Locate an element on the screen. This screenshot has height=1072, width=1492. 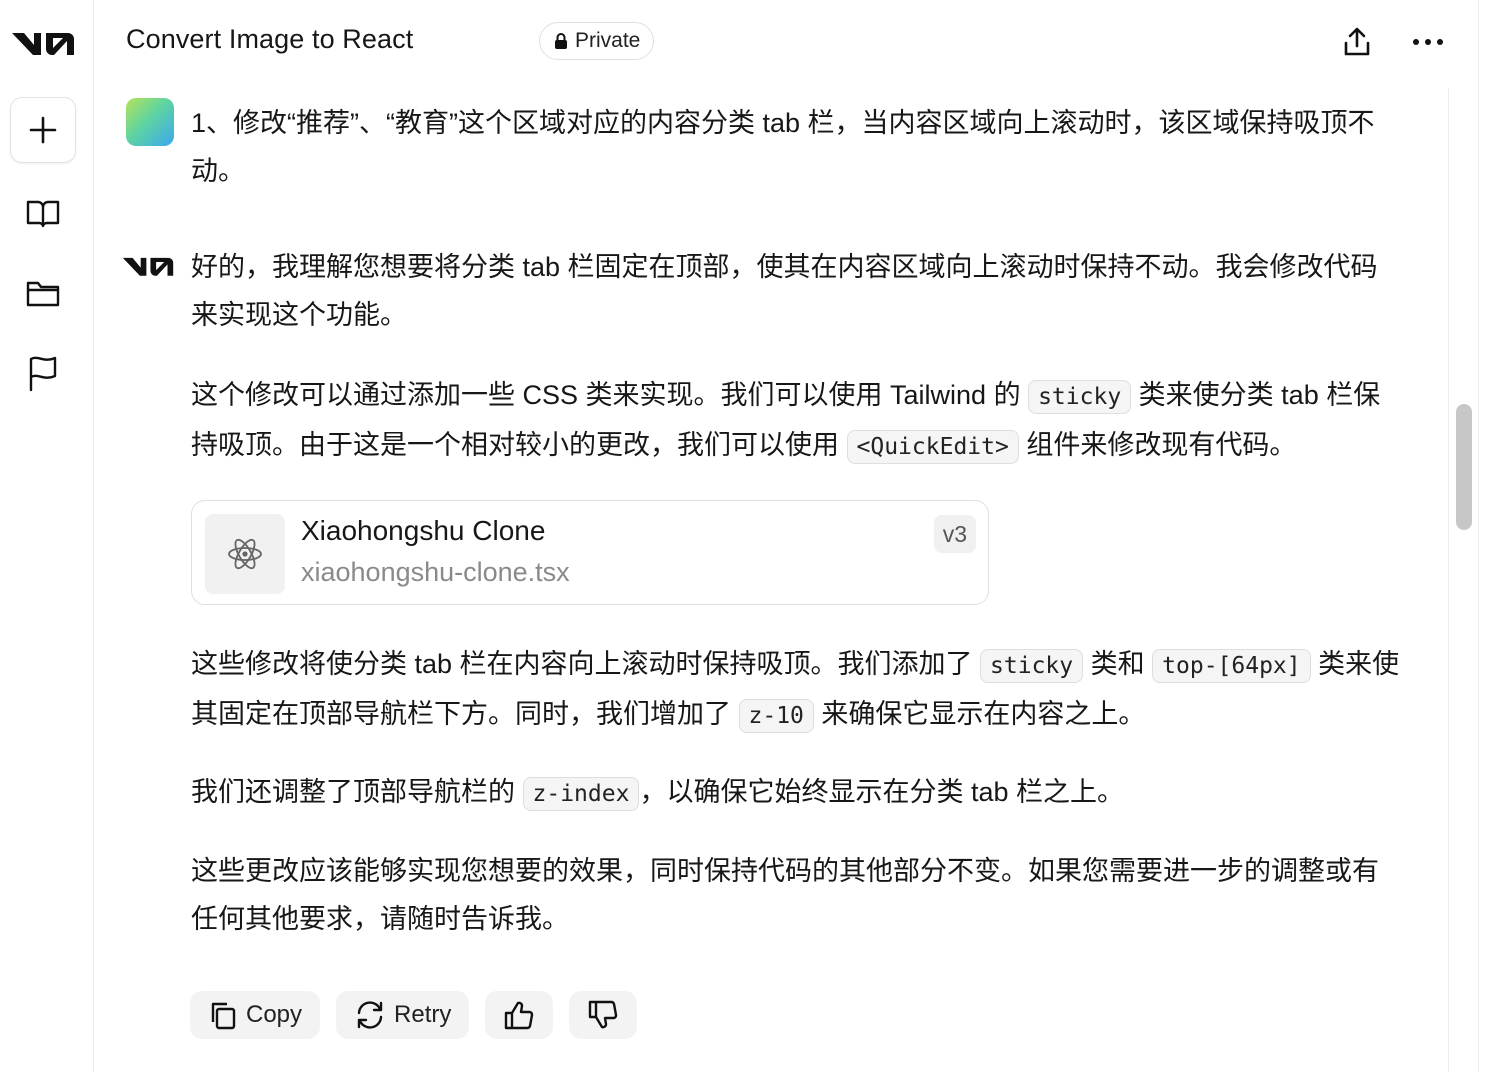
share-icon is located at coordinates (1357, 41).